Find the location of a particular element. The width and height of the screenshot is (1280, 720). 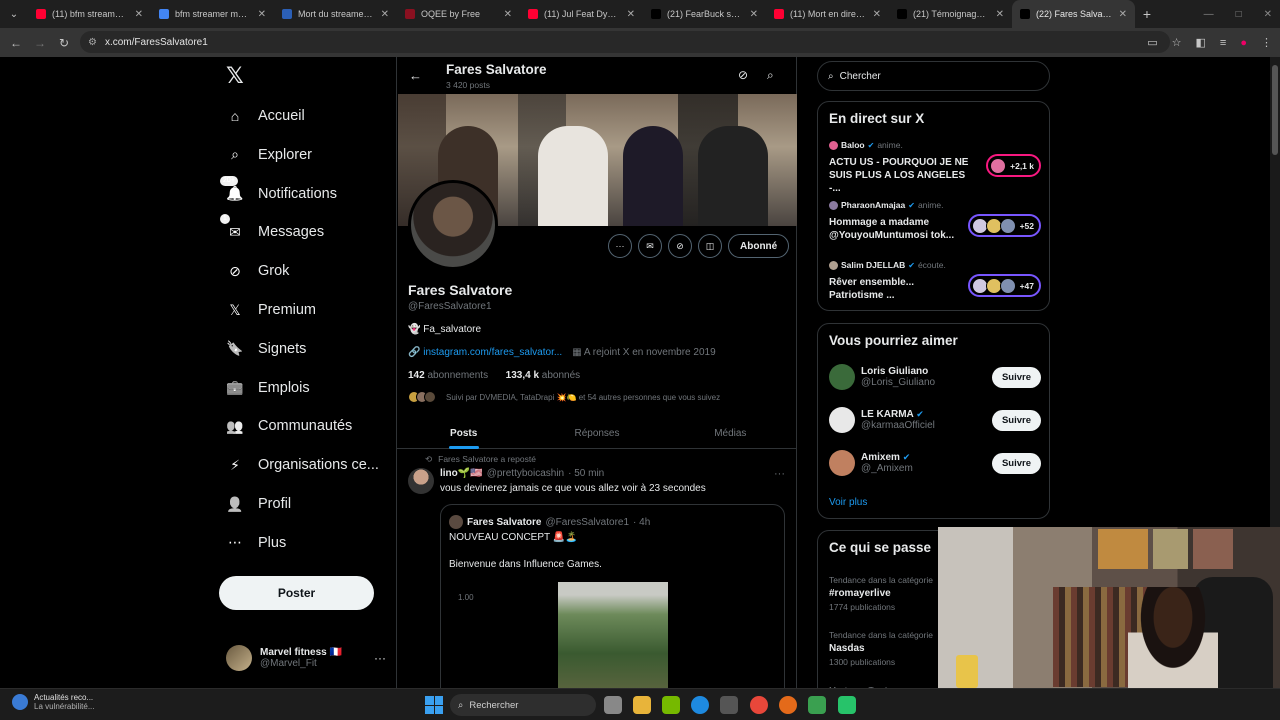

post-button: Poster is located at coordinates (296, 593).